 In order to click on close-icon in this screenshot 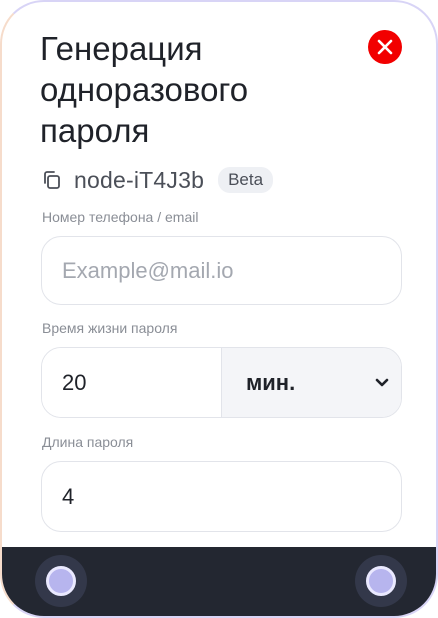, I will do `click(385, 47)`.